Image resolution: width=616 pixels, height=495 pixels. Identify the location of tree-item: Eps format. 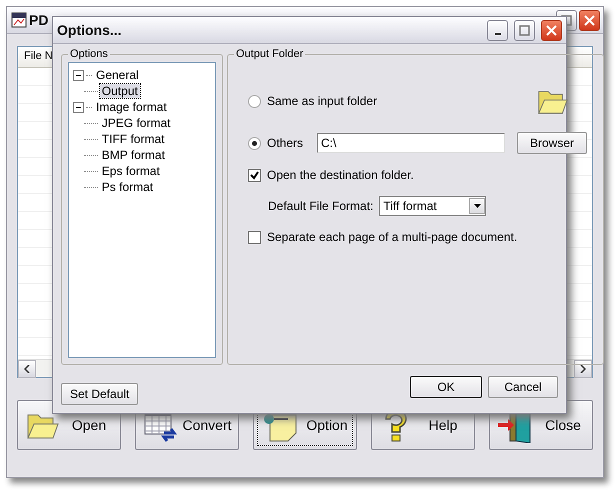
(131, 171).